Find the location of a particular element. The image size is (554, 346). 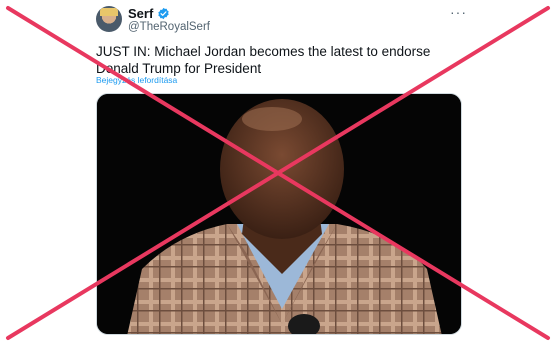

translate-post-link: Bejegyzés lefordítása is located at coordinates (136, 80).